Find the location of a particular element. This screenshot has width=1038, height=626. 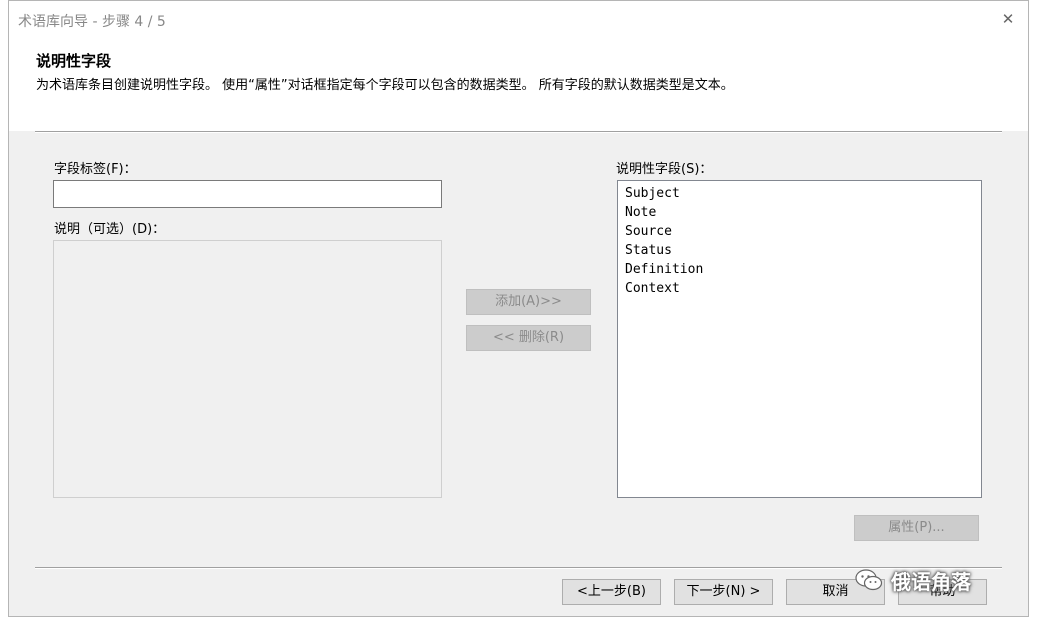

list-item: Status is located at coordinates (803, 250).